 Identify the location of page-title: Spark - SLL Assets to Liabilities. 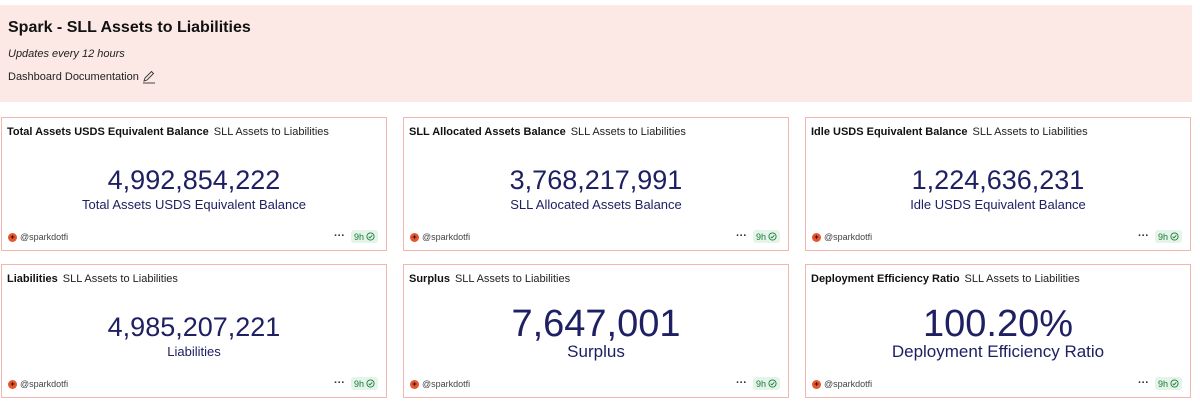
(129, 27).